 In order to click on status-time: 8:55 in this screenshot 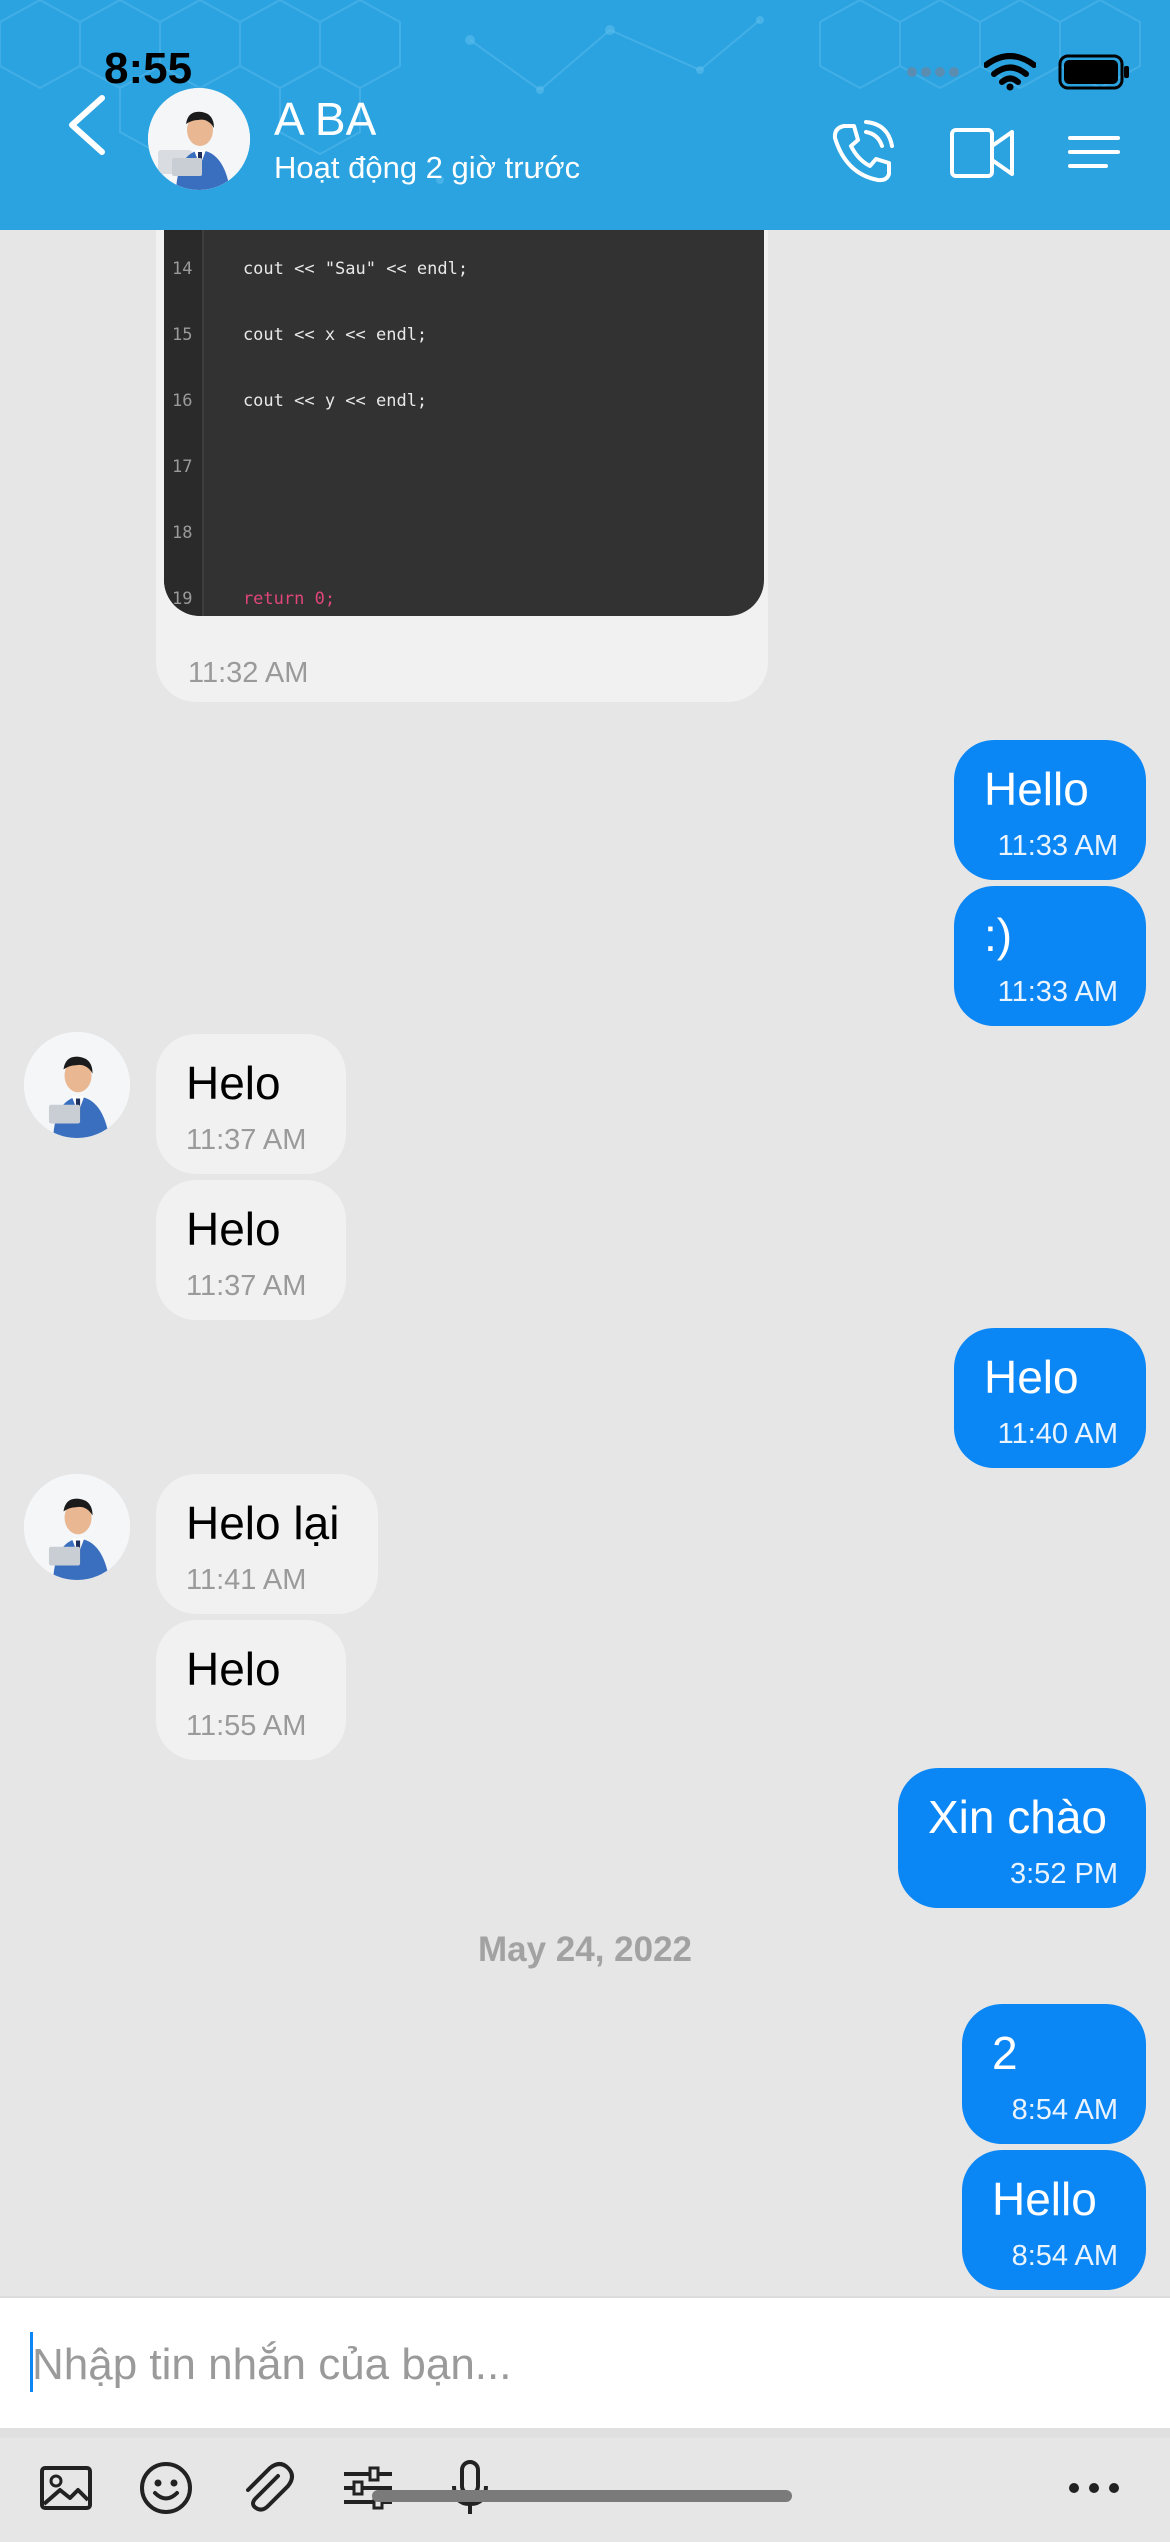, I will do `click(148, 68)`.